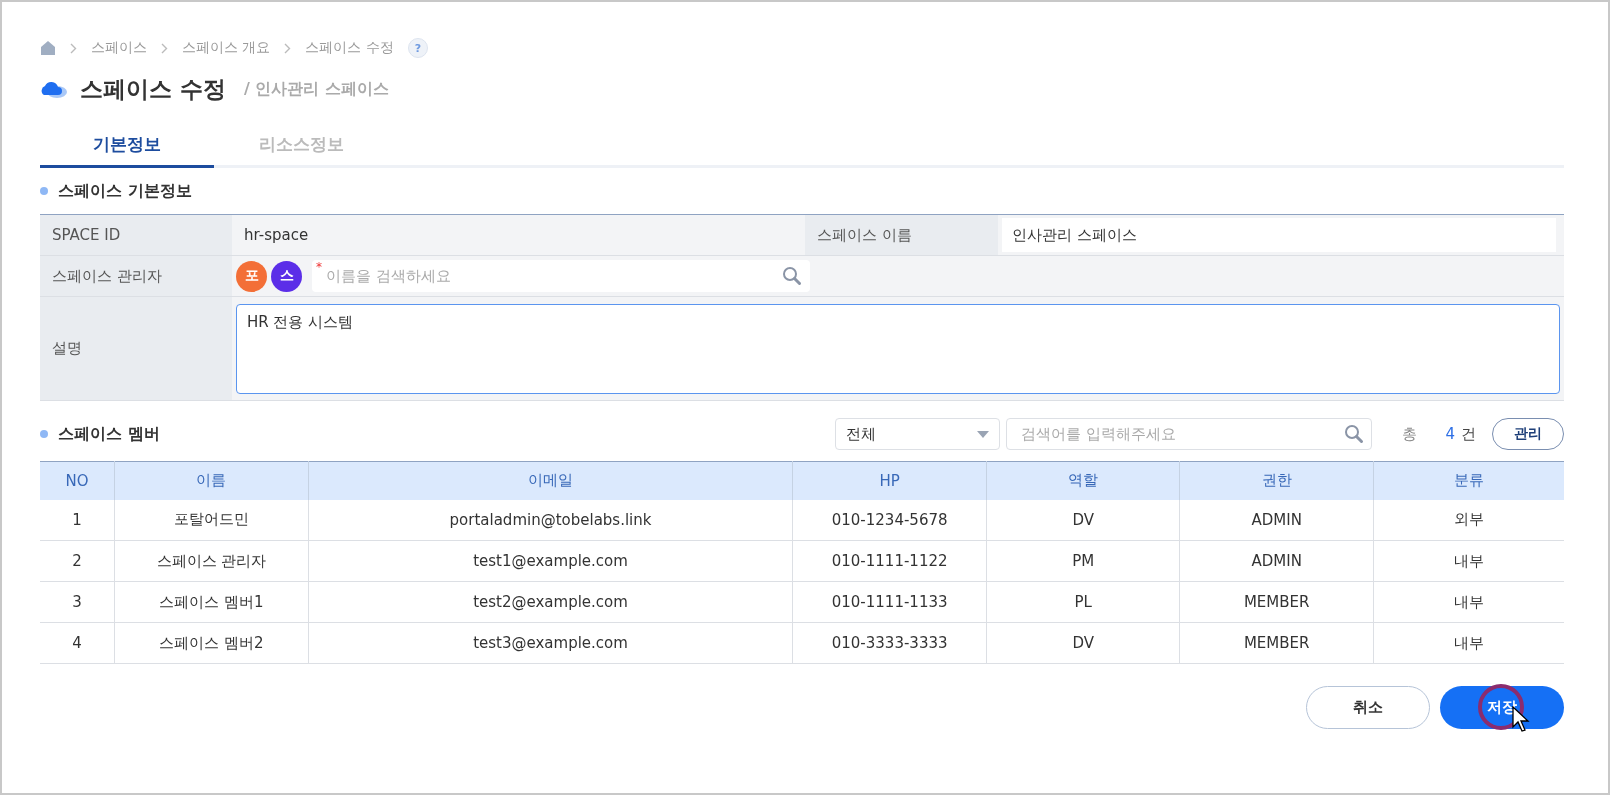 The image size is (1610, 795). Describe the element at coordinates (286, 276) in the screenshot. I see `user-avatar: 스` at that location.